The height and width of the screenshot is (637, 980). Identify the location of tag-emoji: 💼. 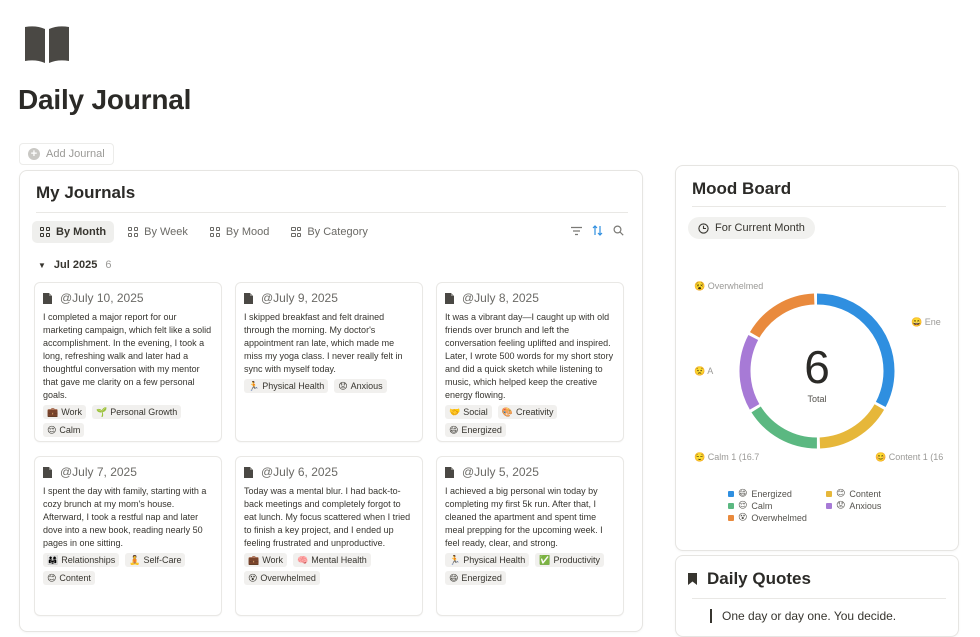
(254, 559).